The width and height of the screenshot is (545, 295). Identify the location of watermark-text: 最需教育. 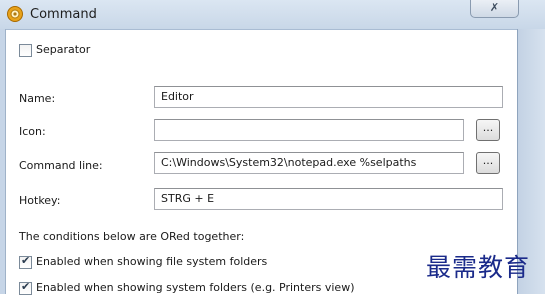
(478, 267).